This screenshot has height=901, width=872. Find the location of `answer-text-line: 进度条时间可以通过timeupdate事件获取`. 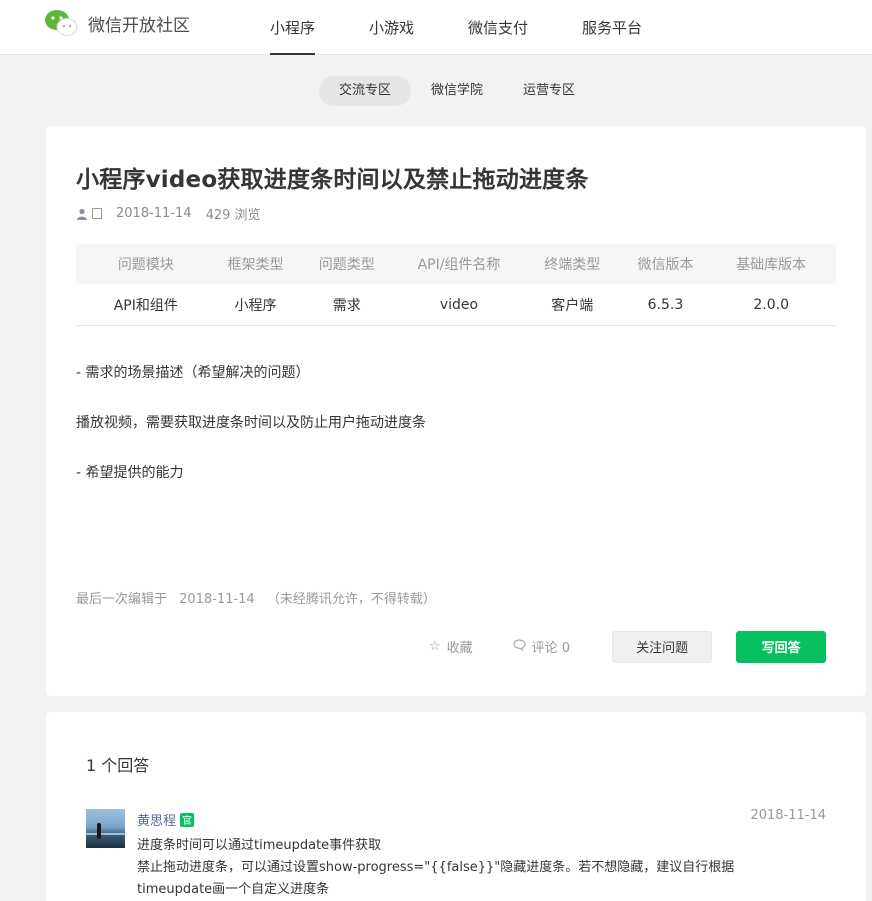

answer-text-line: 进度条时间可以通过timeupdate事件获取 is located at coordinates (259, 845).